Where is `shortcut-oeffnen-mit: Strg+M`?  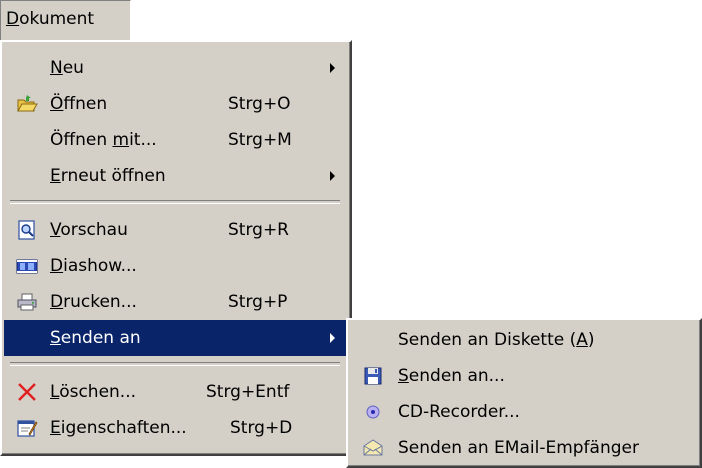
shortcut-oeffnen-mit: Strg+M is located at coordinates (260, 140).